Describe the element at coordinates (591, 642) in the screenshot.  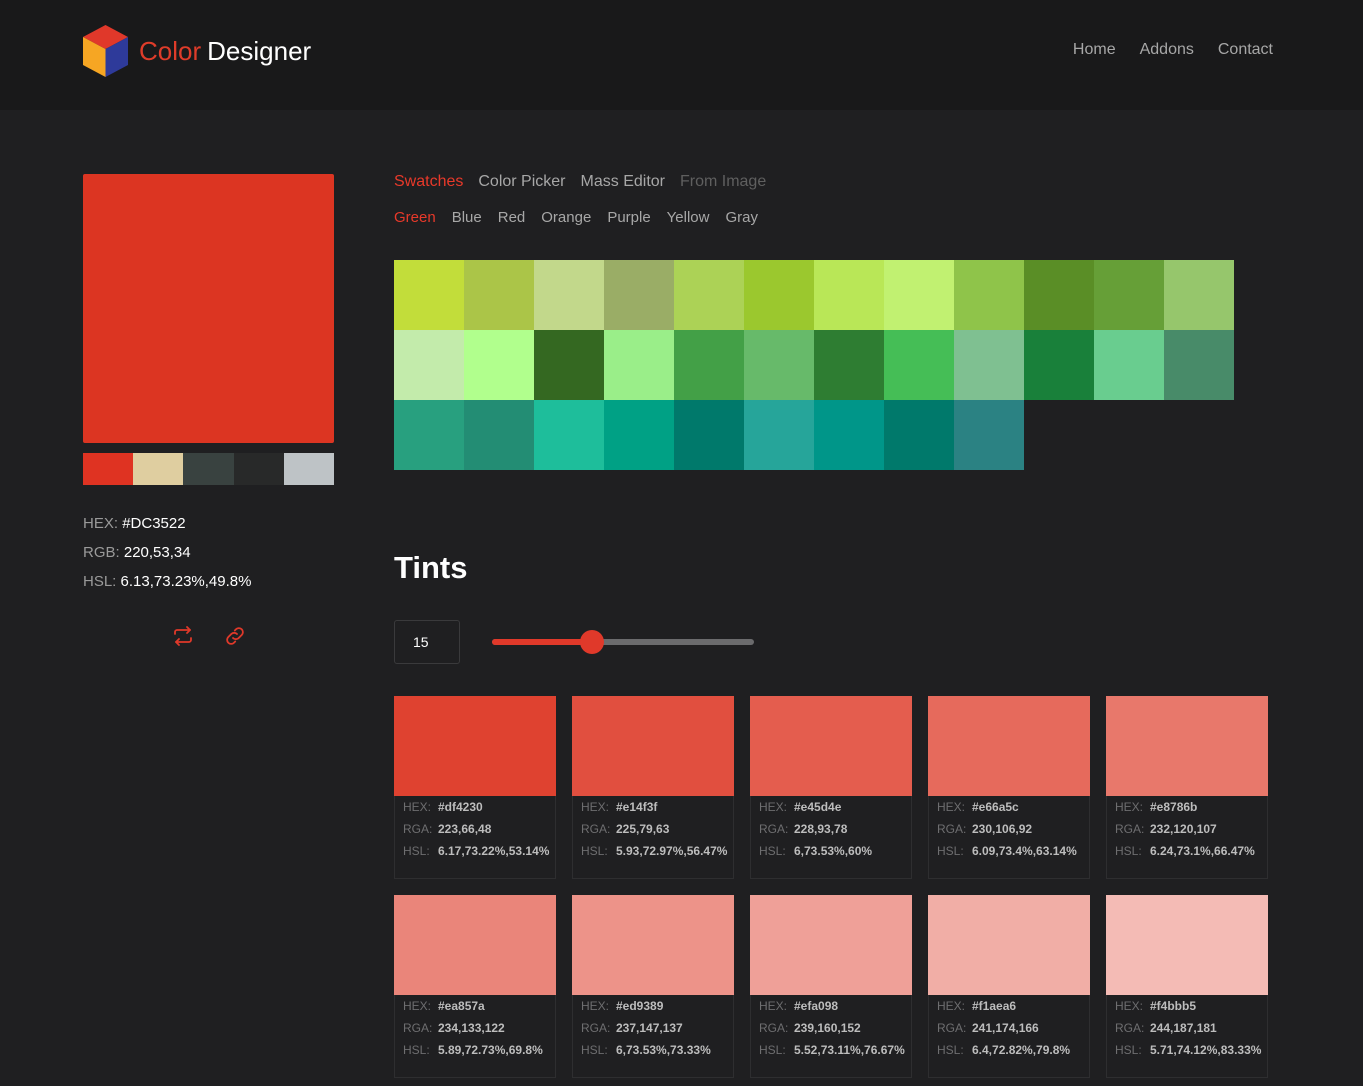
I see `slider-thumb` at that location.